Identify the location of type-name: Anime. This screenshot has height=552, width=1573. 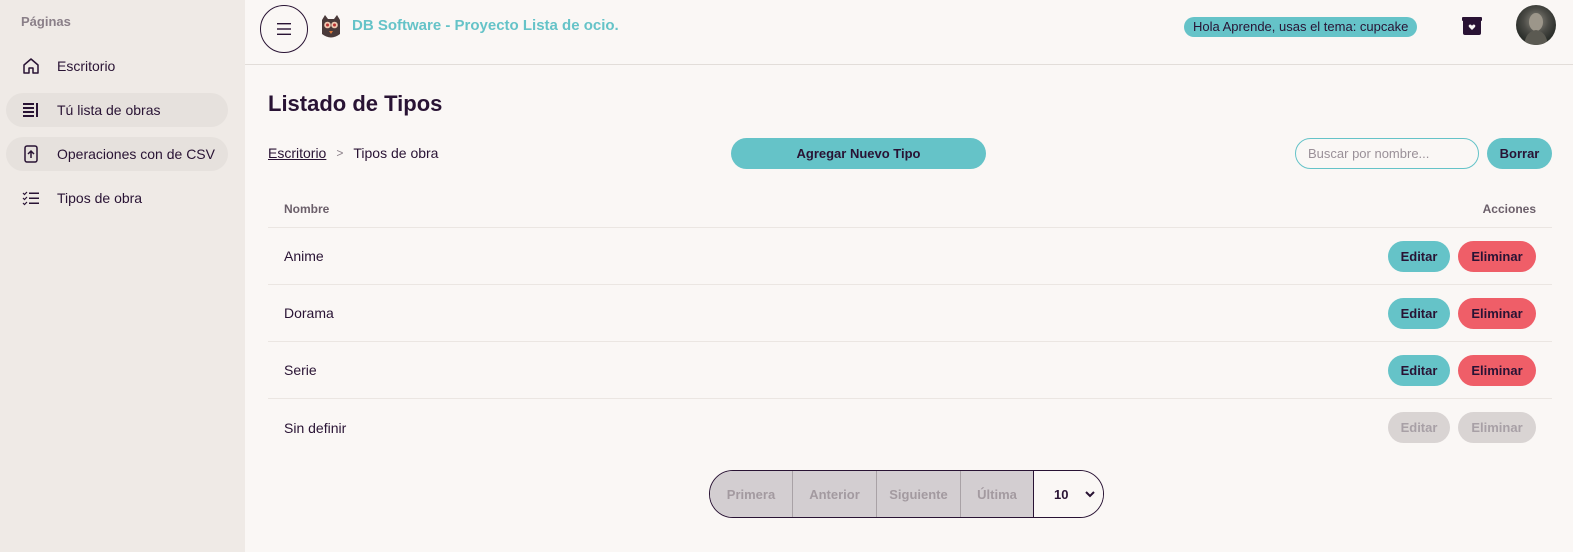
(304, 256).